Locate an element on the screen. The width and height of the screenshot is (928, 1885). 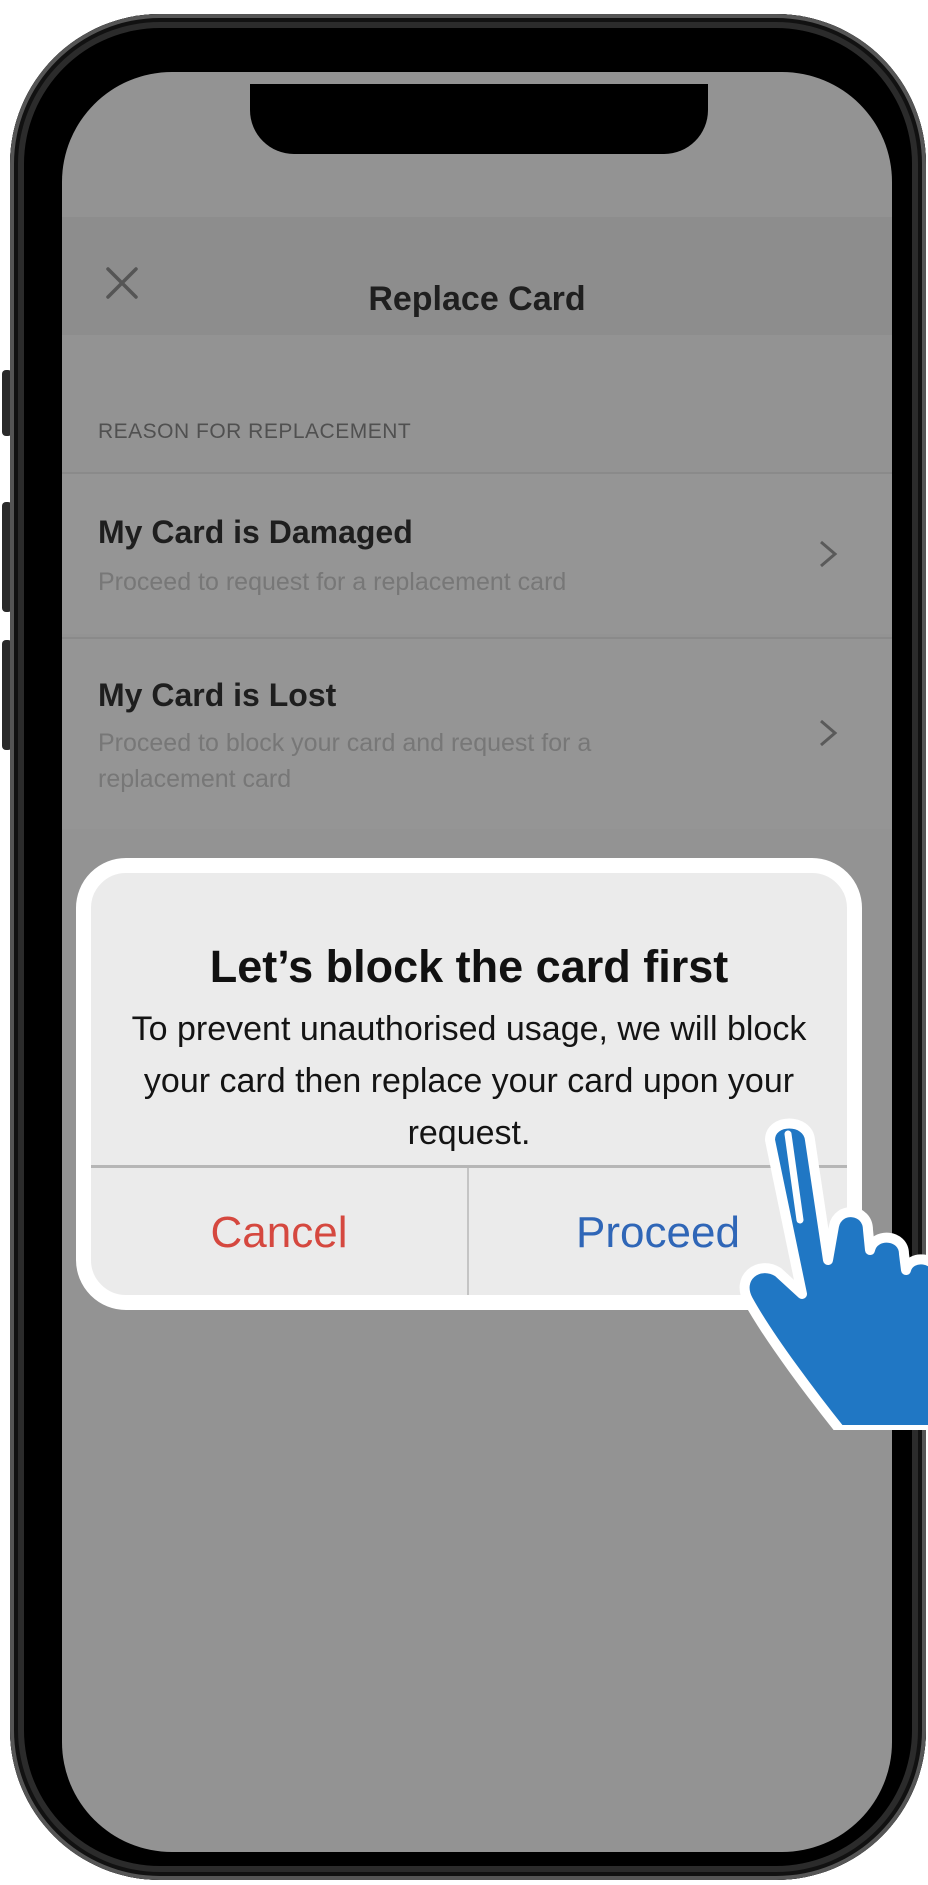
option-title: My Card is Lost is located at coordinates (217, 695).